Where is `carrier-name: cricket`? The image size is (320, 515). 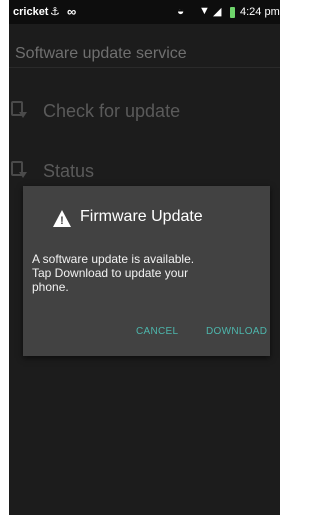
carrier-name: cricket is located at coordinates (31, 12).